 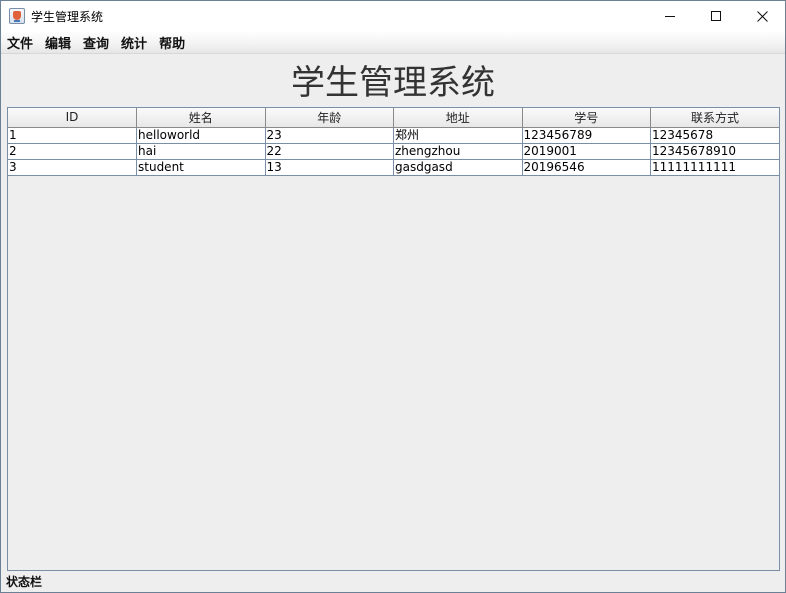 I want to click on cell-age: 13, so click(x=329, y=167).